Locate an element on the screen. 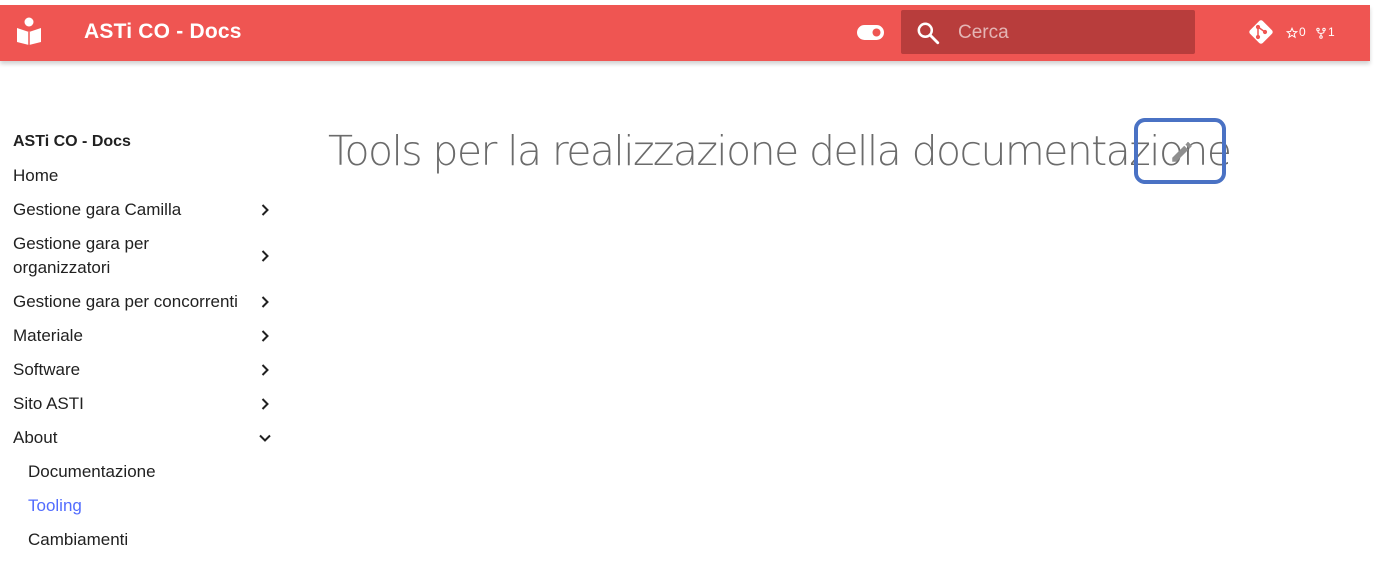 This screenshot has height=574, width=1381. sidebar-item-gestione-gara-camilla: Gestione gara Camilla is located at coordinates (144, 210).